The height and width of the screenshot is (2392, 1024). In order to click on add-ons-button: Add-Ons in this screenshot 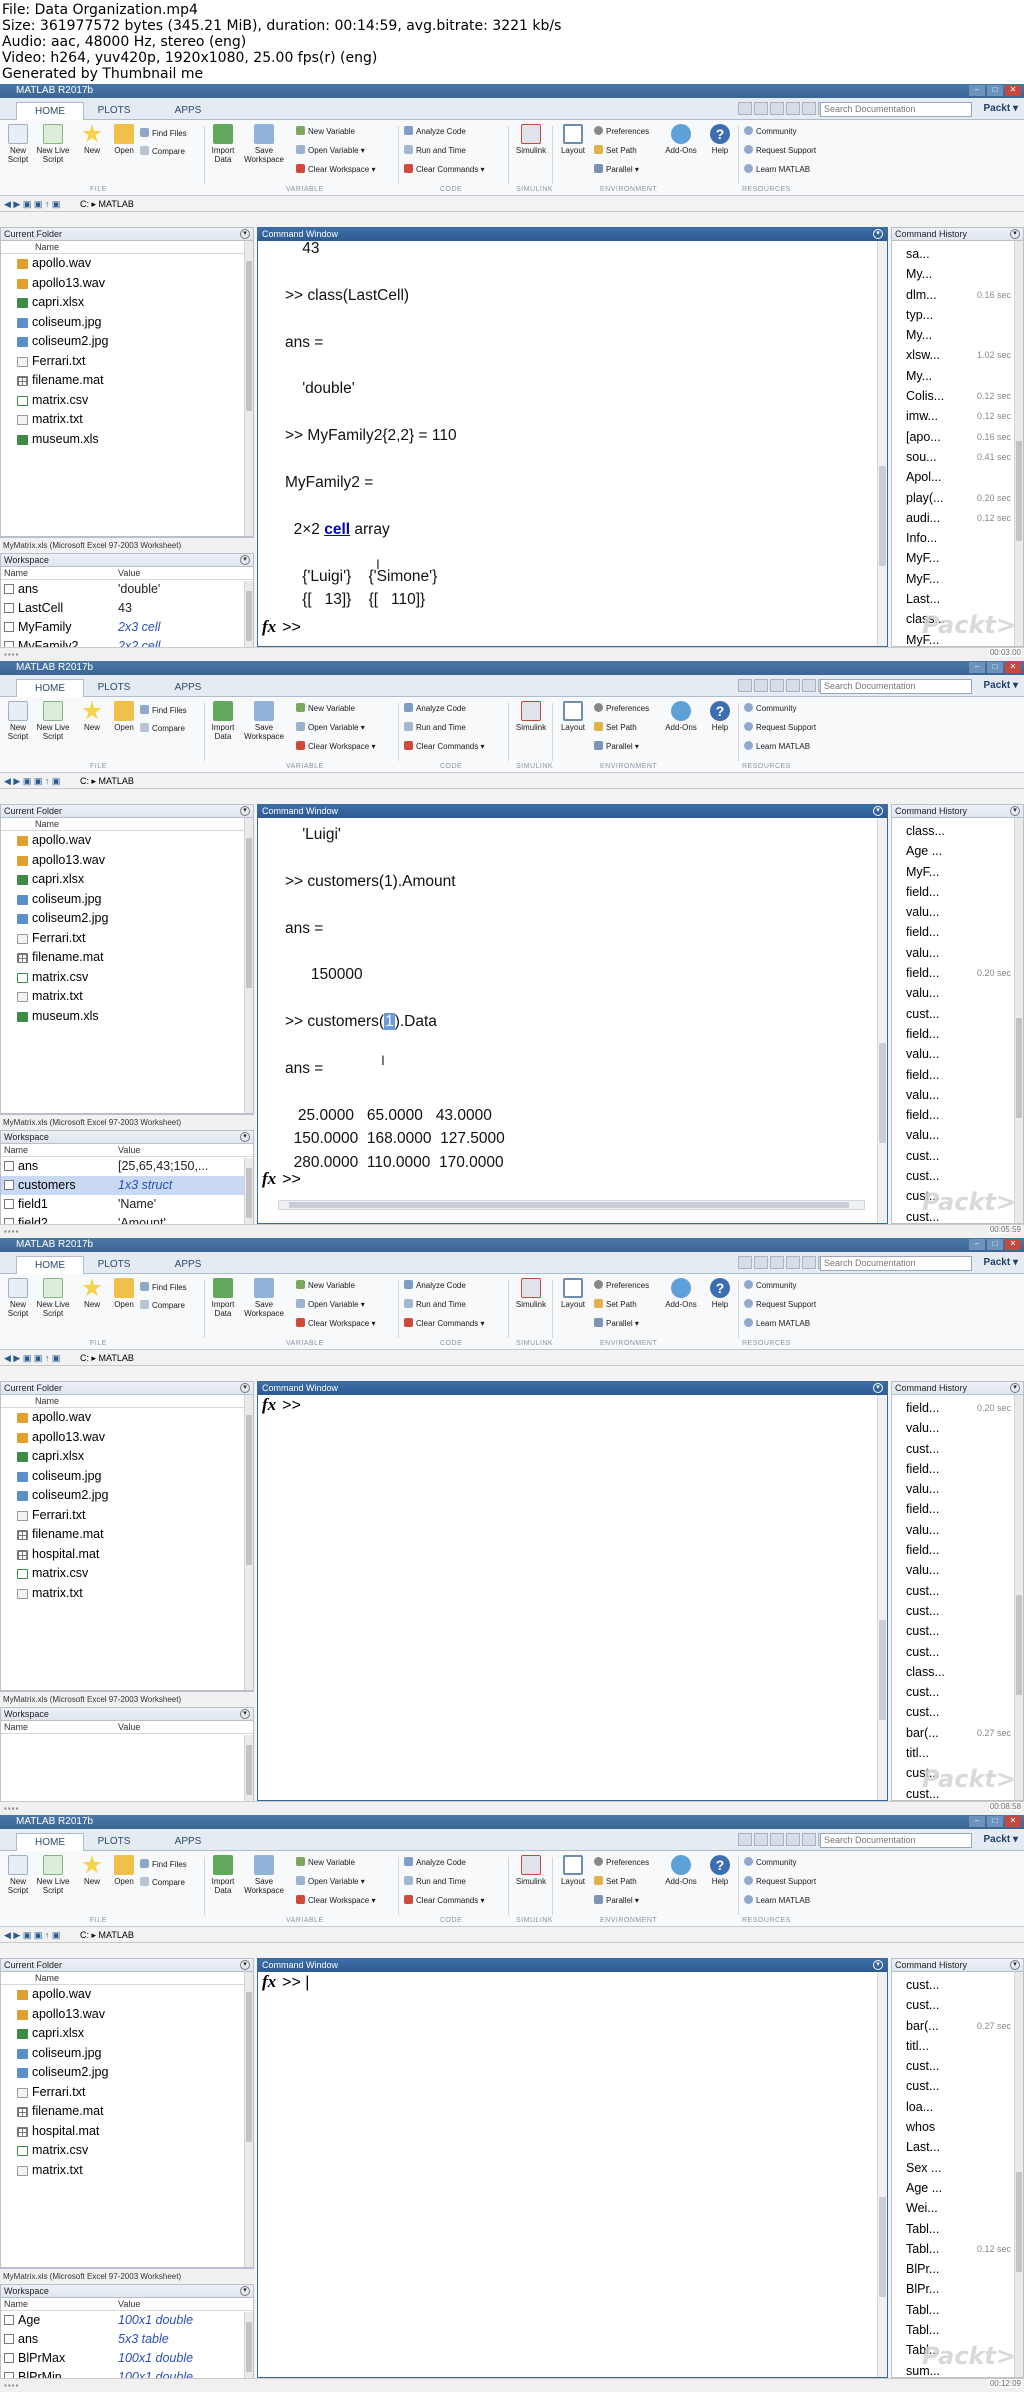, I will do `click(681, 139)`.